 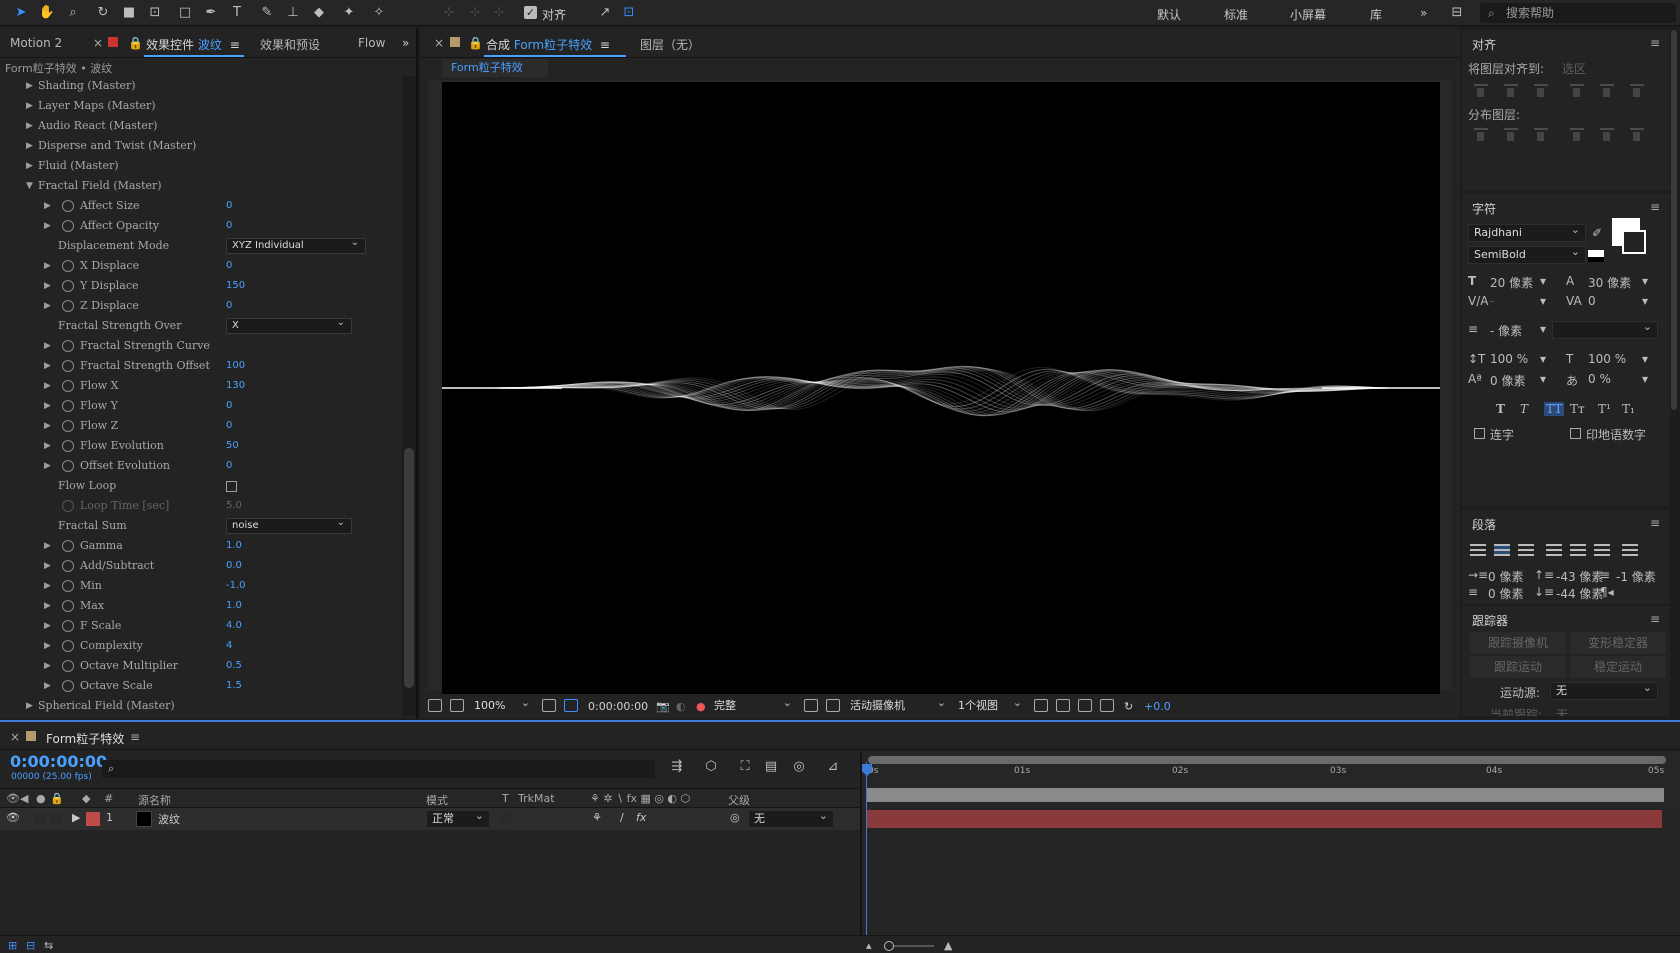 What do you see at coordinates (1609, 282) in the screenshot?
I see `leading-value: 30 像素` at bounding box center [1609, 282].